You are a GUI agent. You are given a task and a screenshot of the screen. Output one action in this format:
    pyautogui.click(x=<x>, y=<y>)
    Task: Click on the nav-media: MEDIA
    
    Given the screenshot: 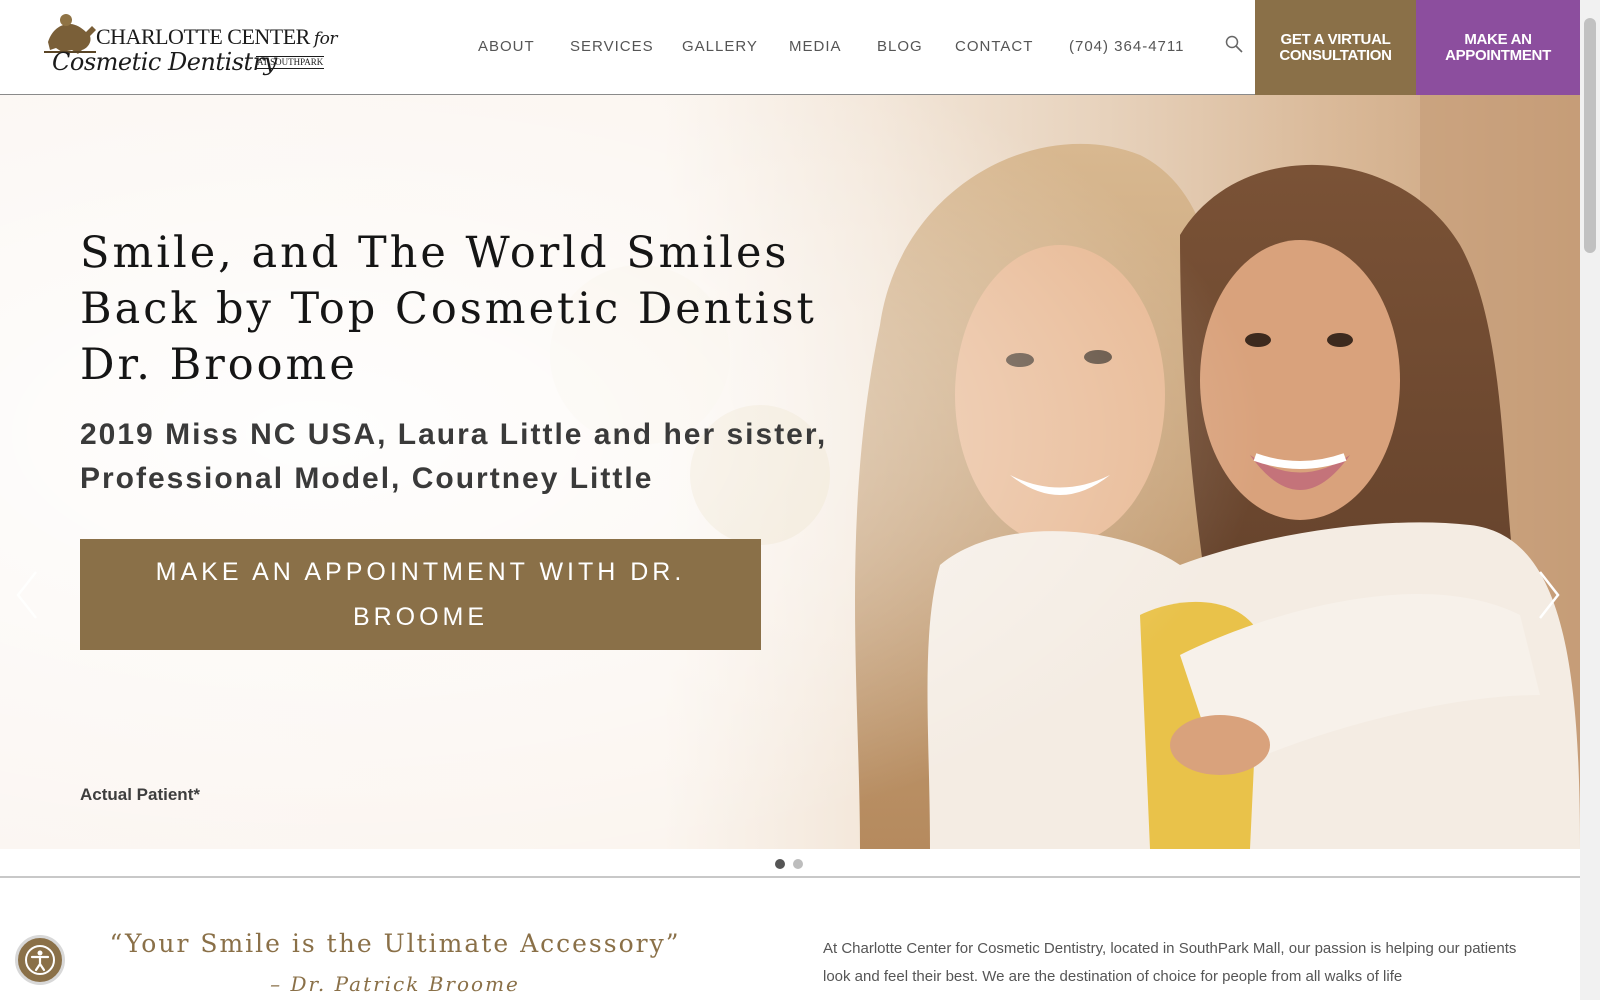 What is the action you would take?
    pyautogui.click(x=815, y=46)
    